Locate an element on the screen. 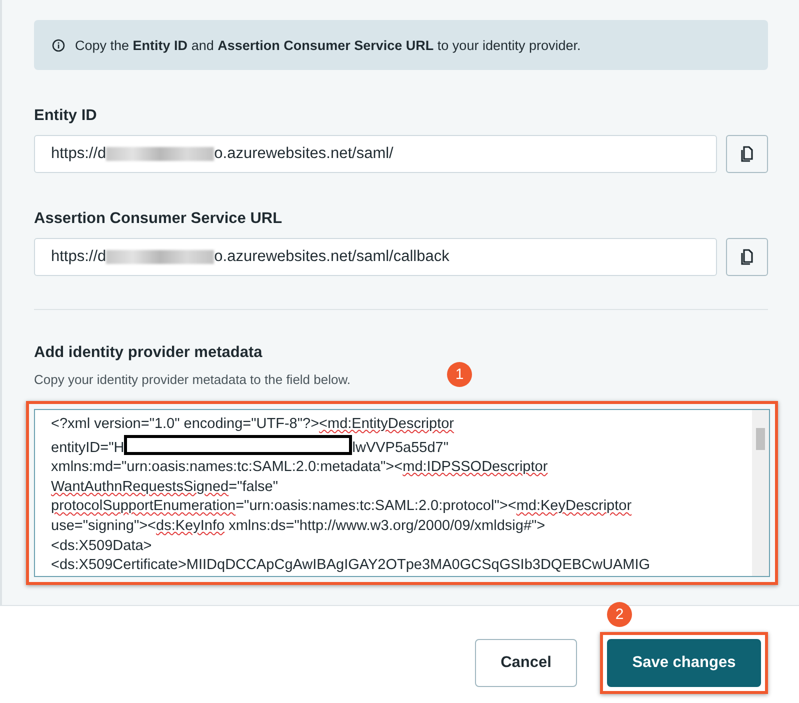 The image size is (799, 703). misspelled-word: <md:EntityDescriptor is located at coordinates (386, 424).